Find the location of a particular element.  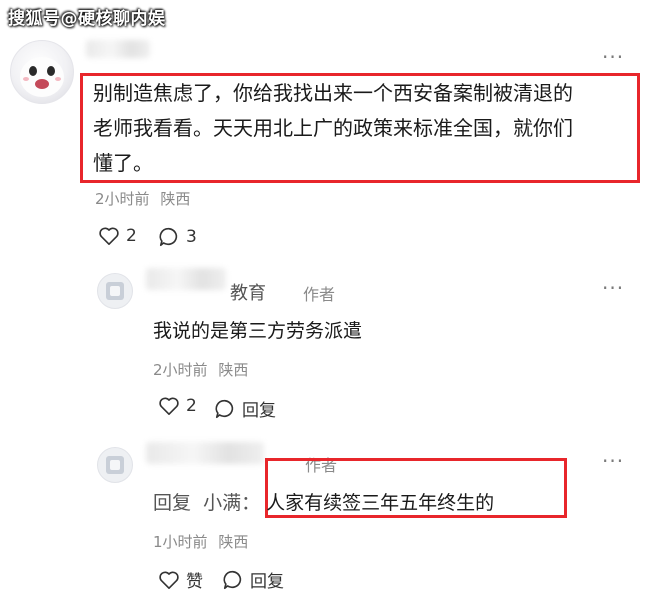

reply-meta: 2小时前 陕西 is located at coordinates (200, 369).